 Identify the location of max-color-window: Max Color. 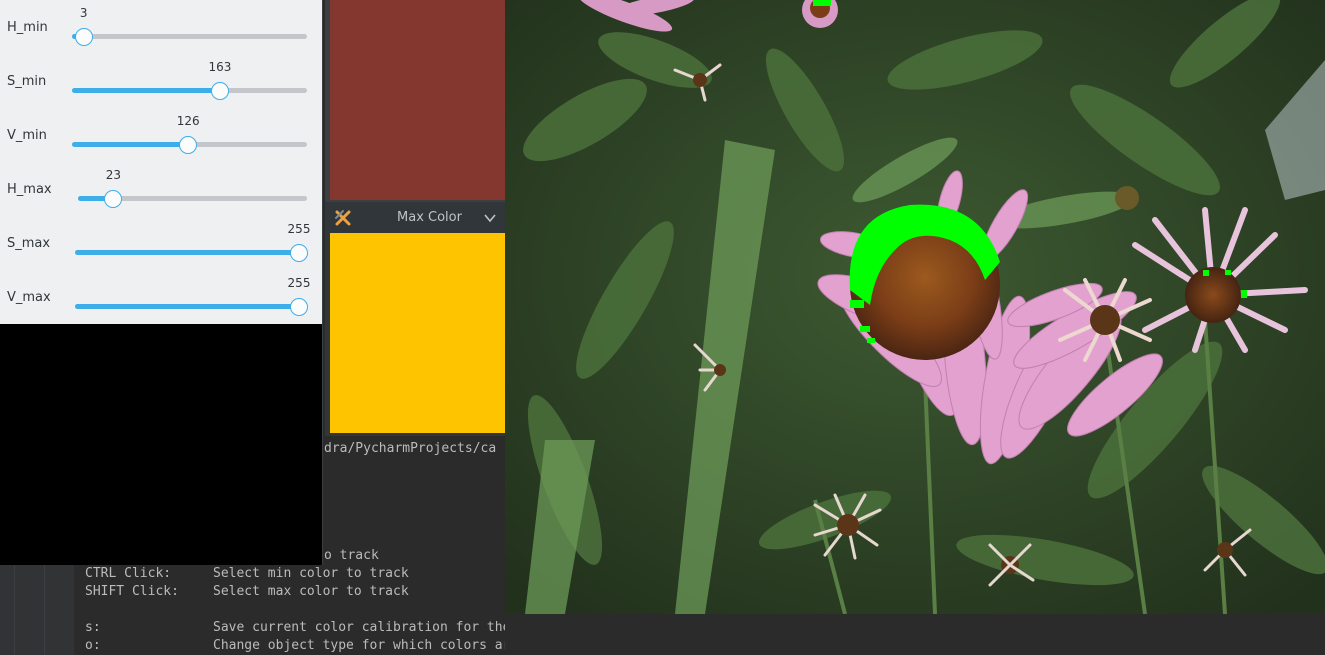
(429, 319).